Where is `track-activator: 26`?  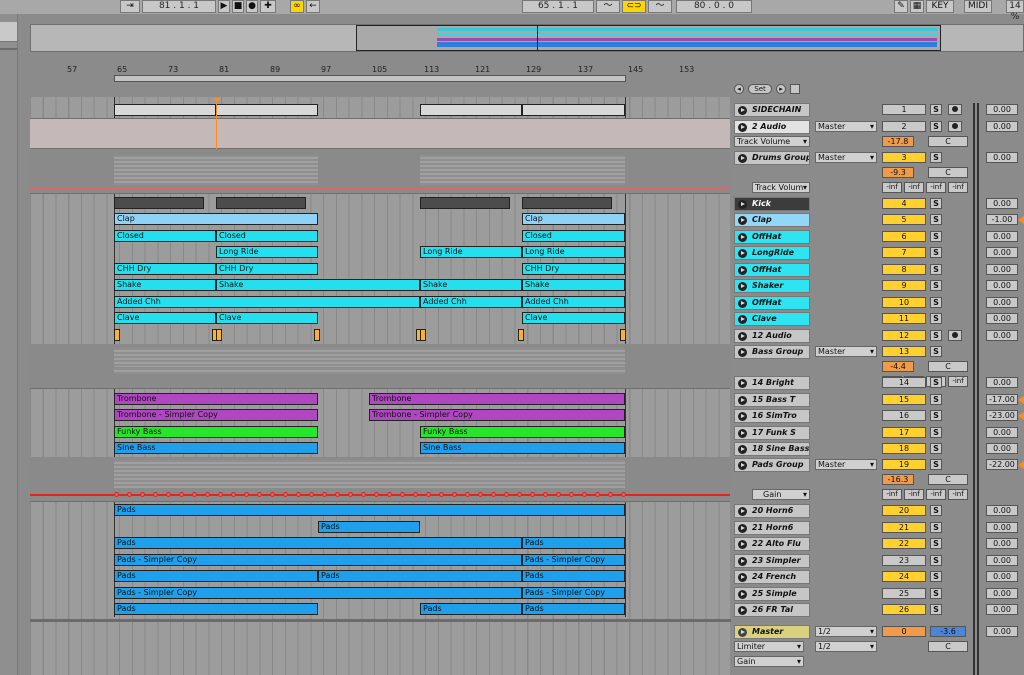 track-activator: 26 is located at coordinates (904, 609).